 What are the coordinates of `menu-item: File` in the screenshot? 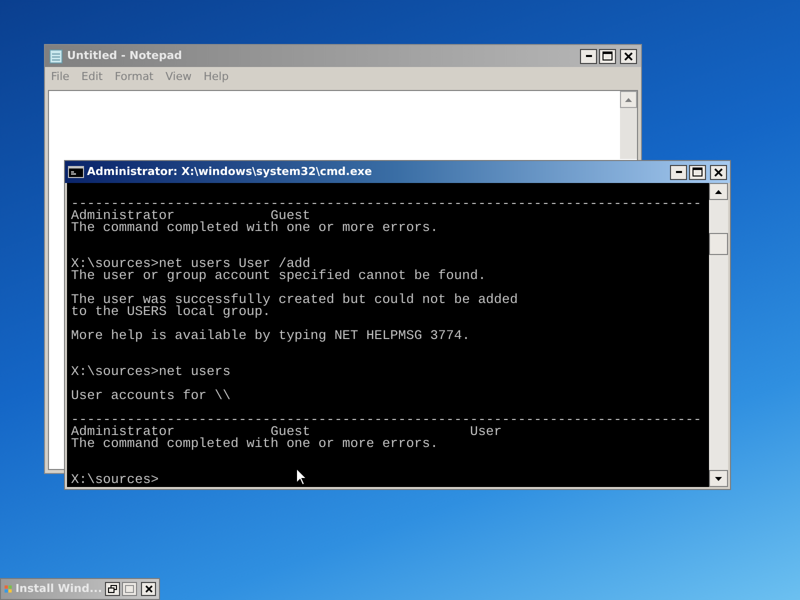 It's located at (60, 77).